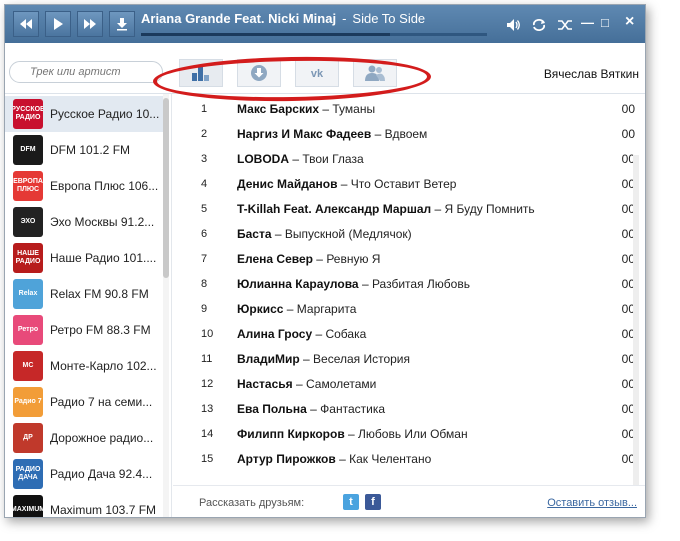  Describe the element at coordinates (207, 408) in the screenshot. I see `track-number: 13` at that location.